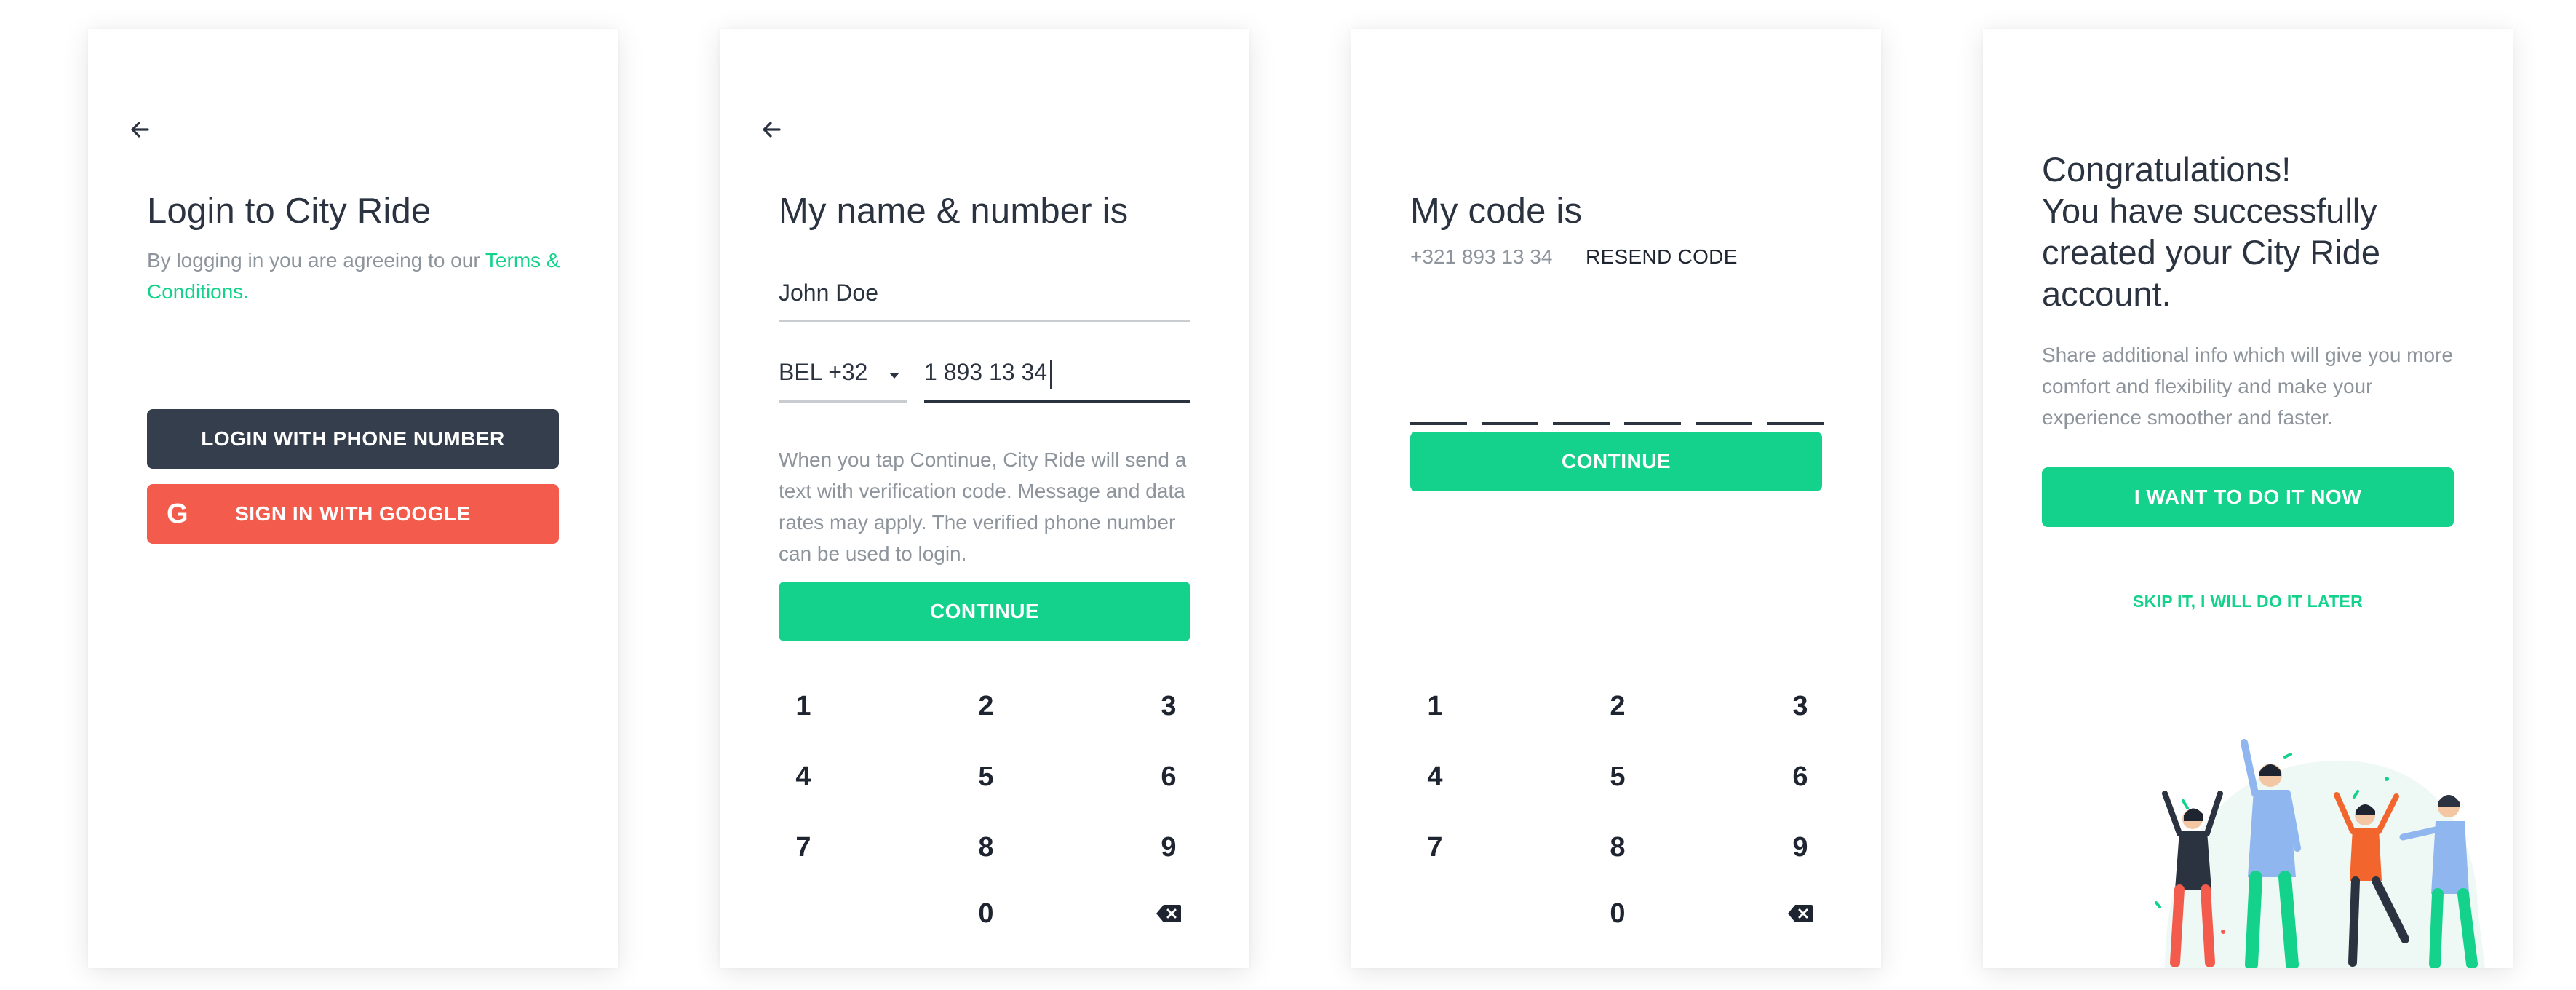  Describe the element at coordinates (954, 211) in the screenshot. I see `page-title: My name & number is` at that location.